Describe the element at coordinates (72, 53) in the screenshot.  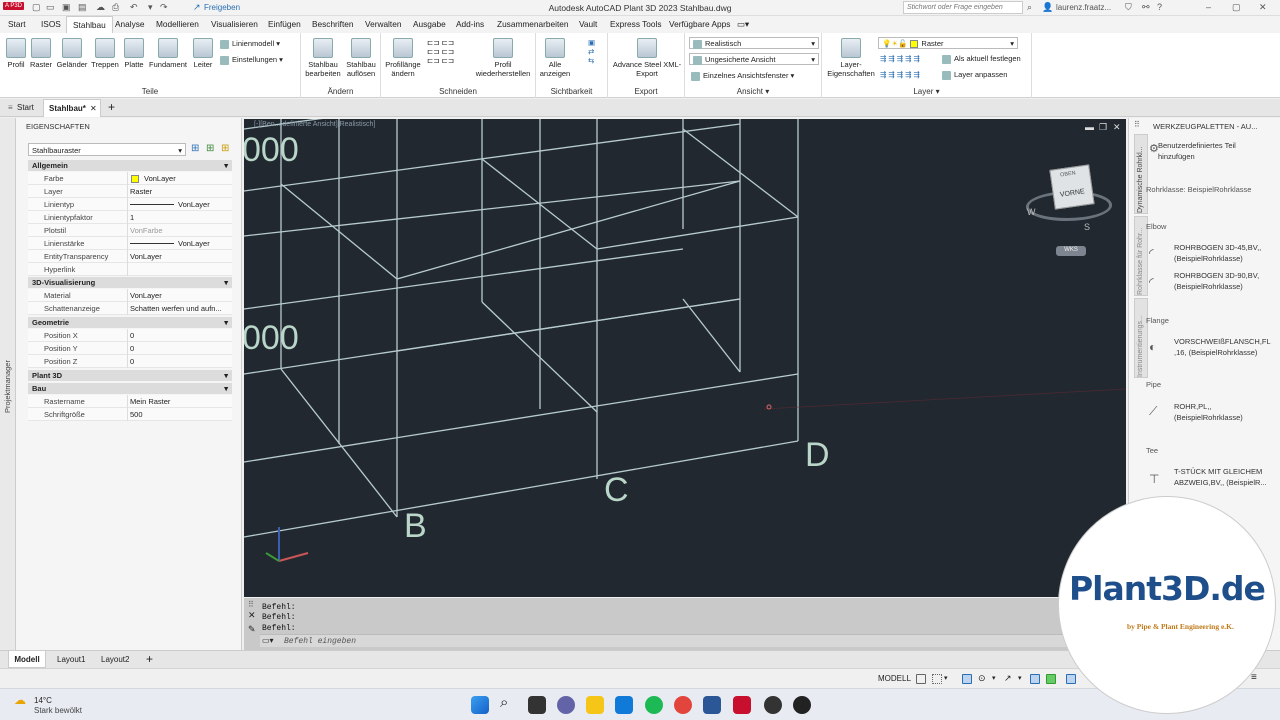
I see `gelaender-button: Geländer` at that location.